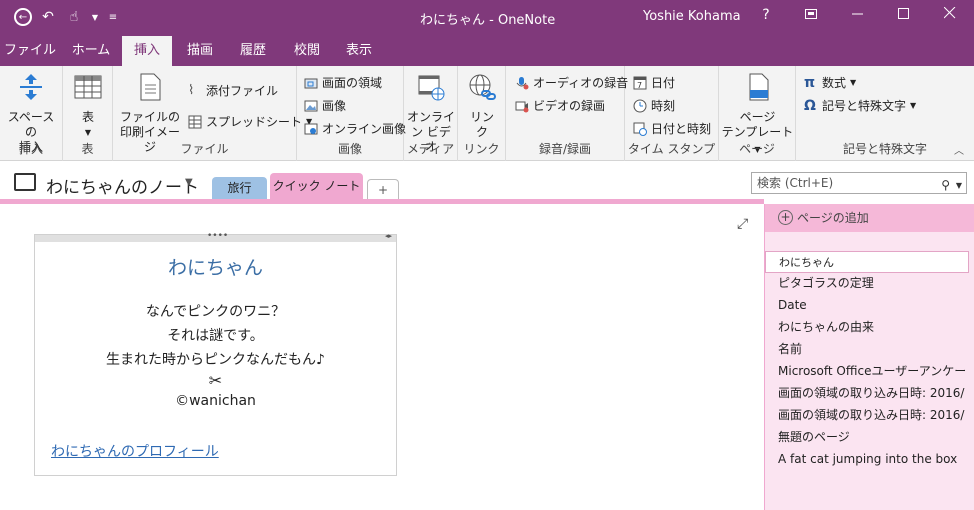 The width and height of the screenshot is (974, 510). What do you see at coordinates (88, 106) in the screenshot?
I see `table-button: 表 ▼` at bounding box center [88, 106].